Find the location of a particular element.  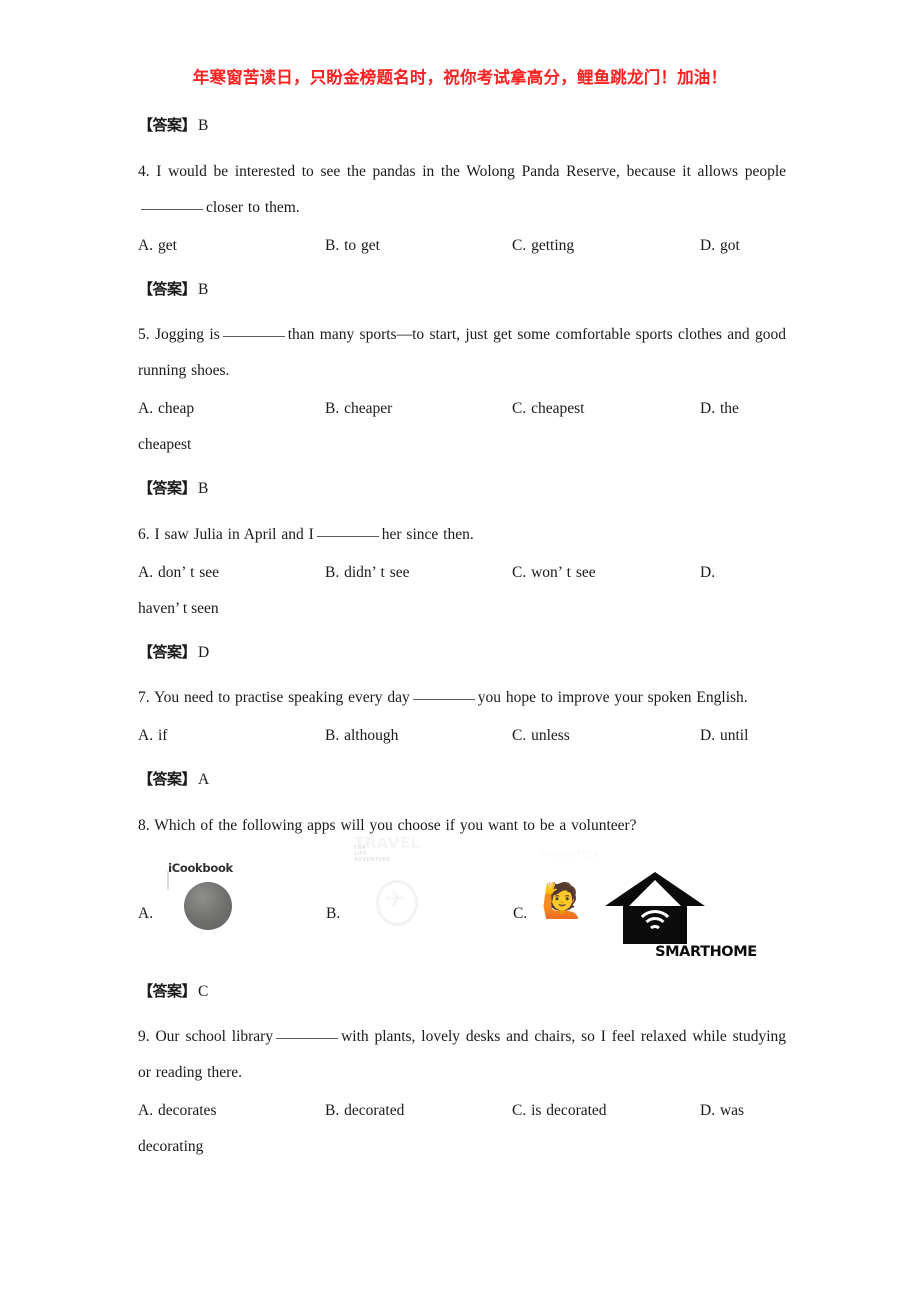

banner-text: 年寒窗苦读日，只盼金榜题名时，祝你考试拿高分，鲤鱼跳龙门！加油！ is located at coordinates (460, 77).